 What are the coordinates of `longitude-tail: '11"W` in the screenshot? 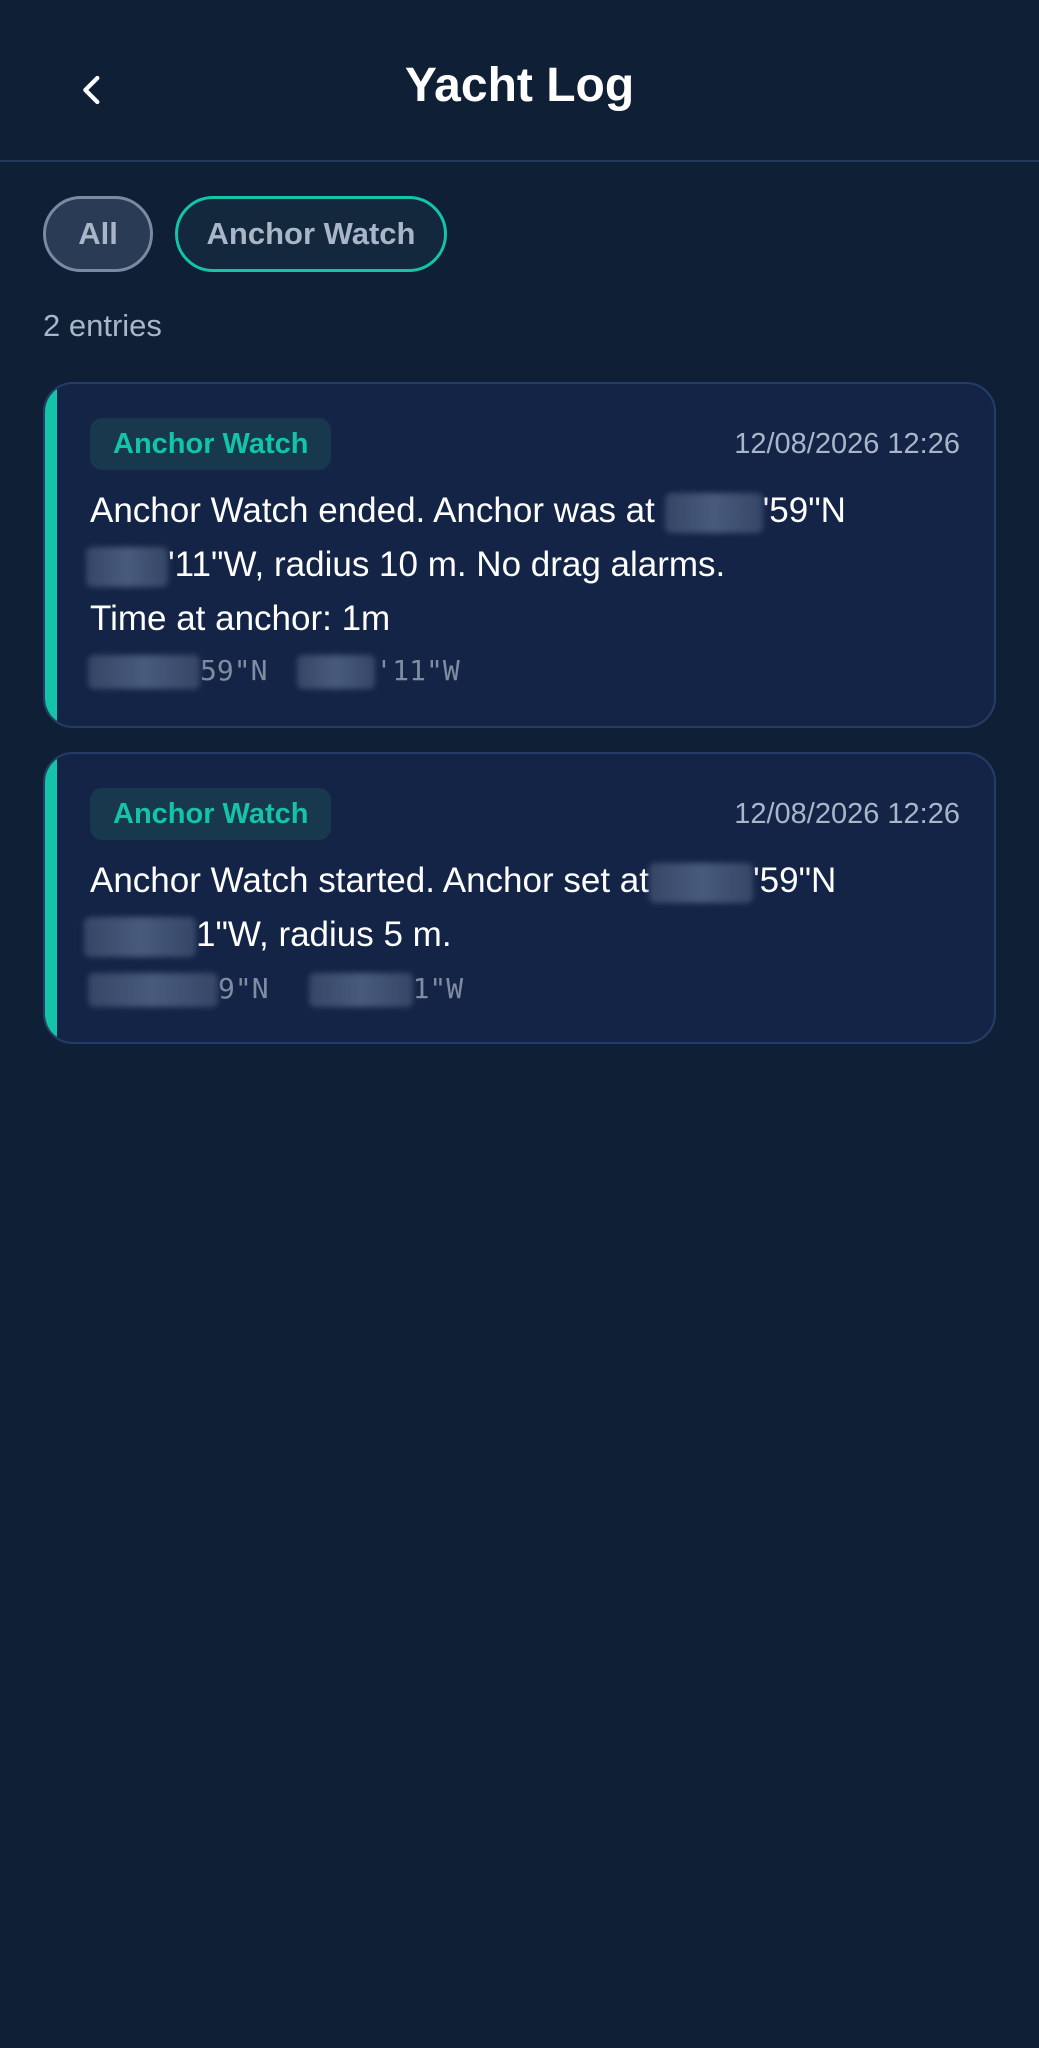 It's located at (417, 670).